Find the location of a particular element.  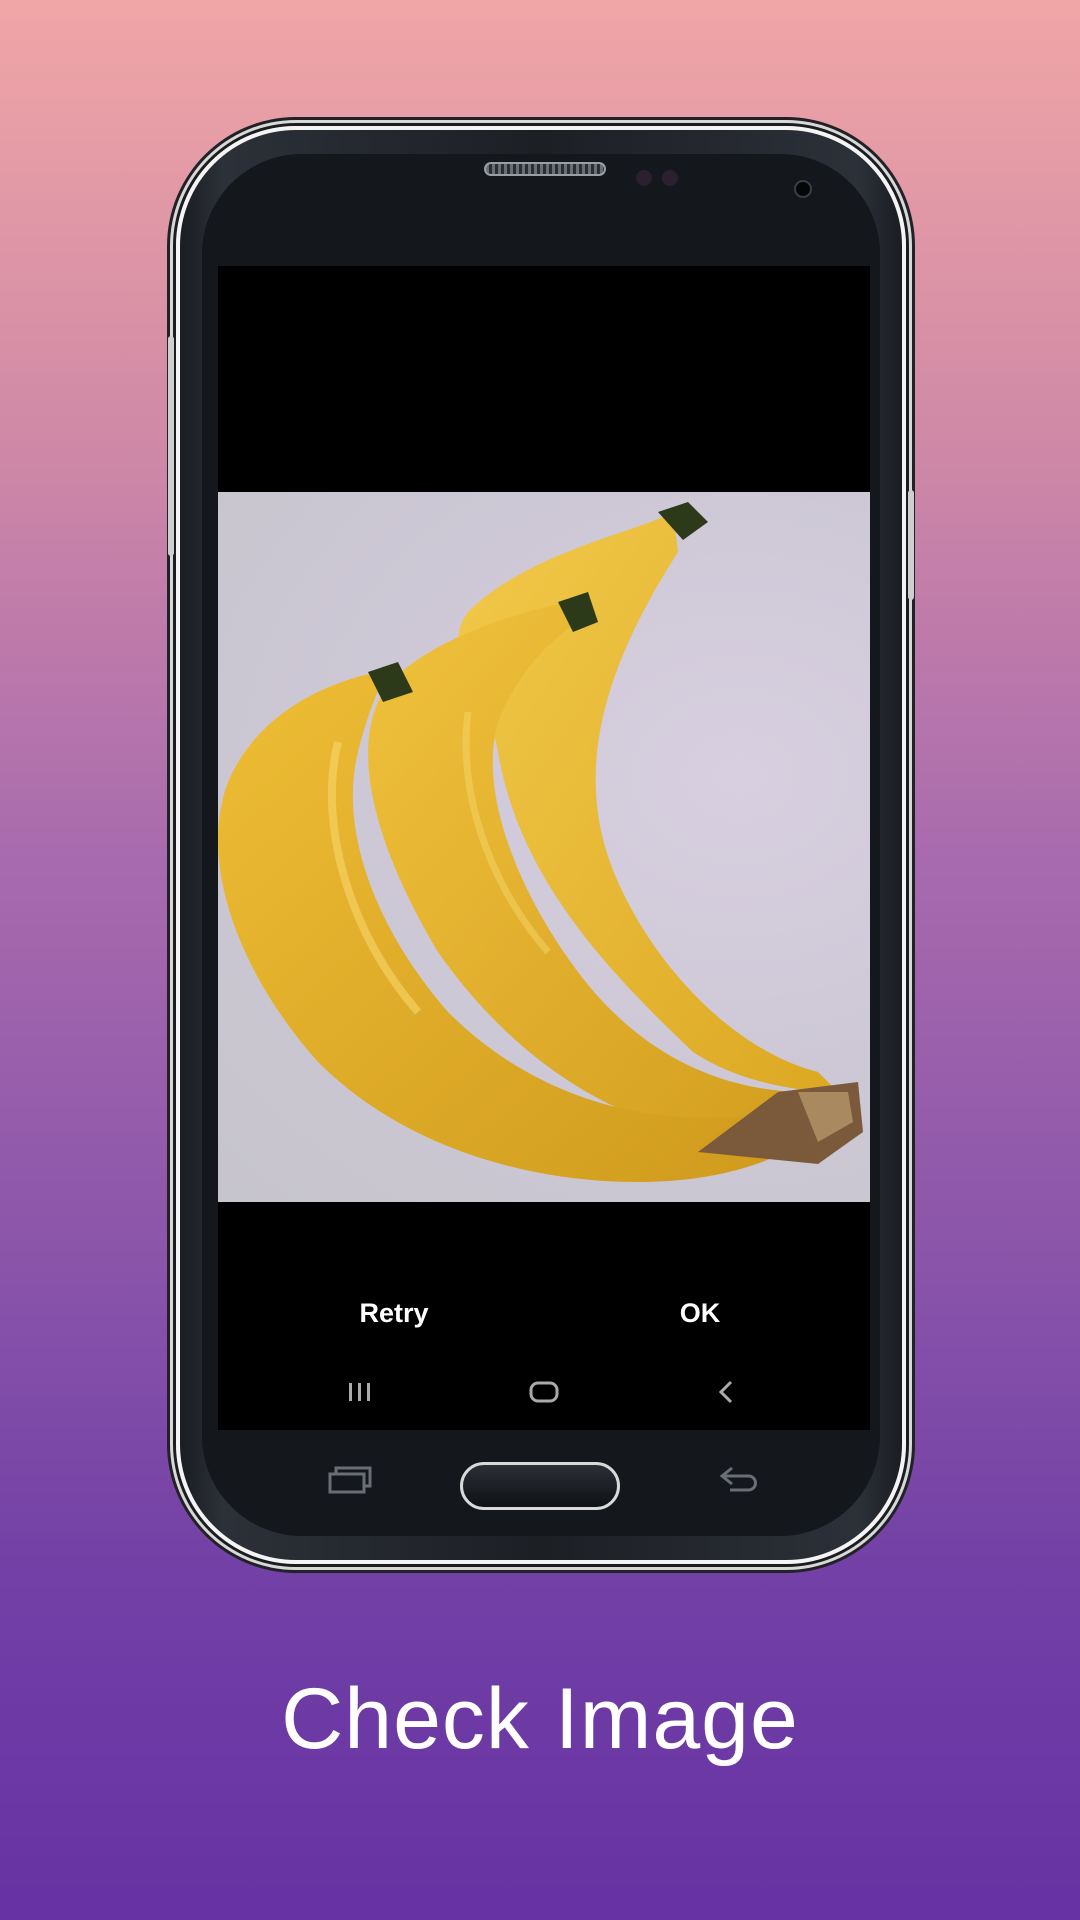

home-icon is located at coordinates (544, 1392).